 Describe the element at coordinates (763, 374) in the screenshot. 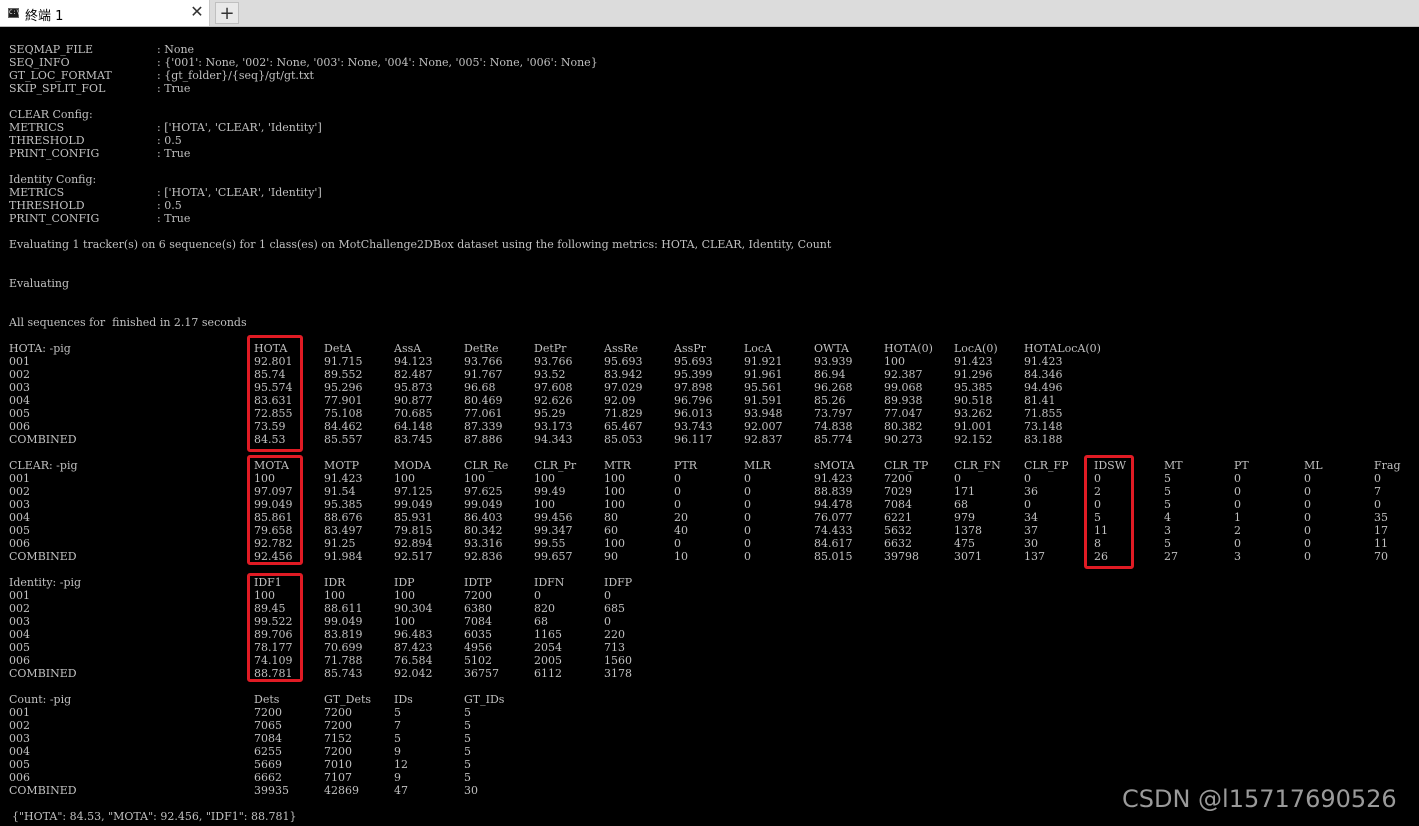

I see `table-cell: 91.961` at that location.